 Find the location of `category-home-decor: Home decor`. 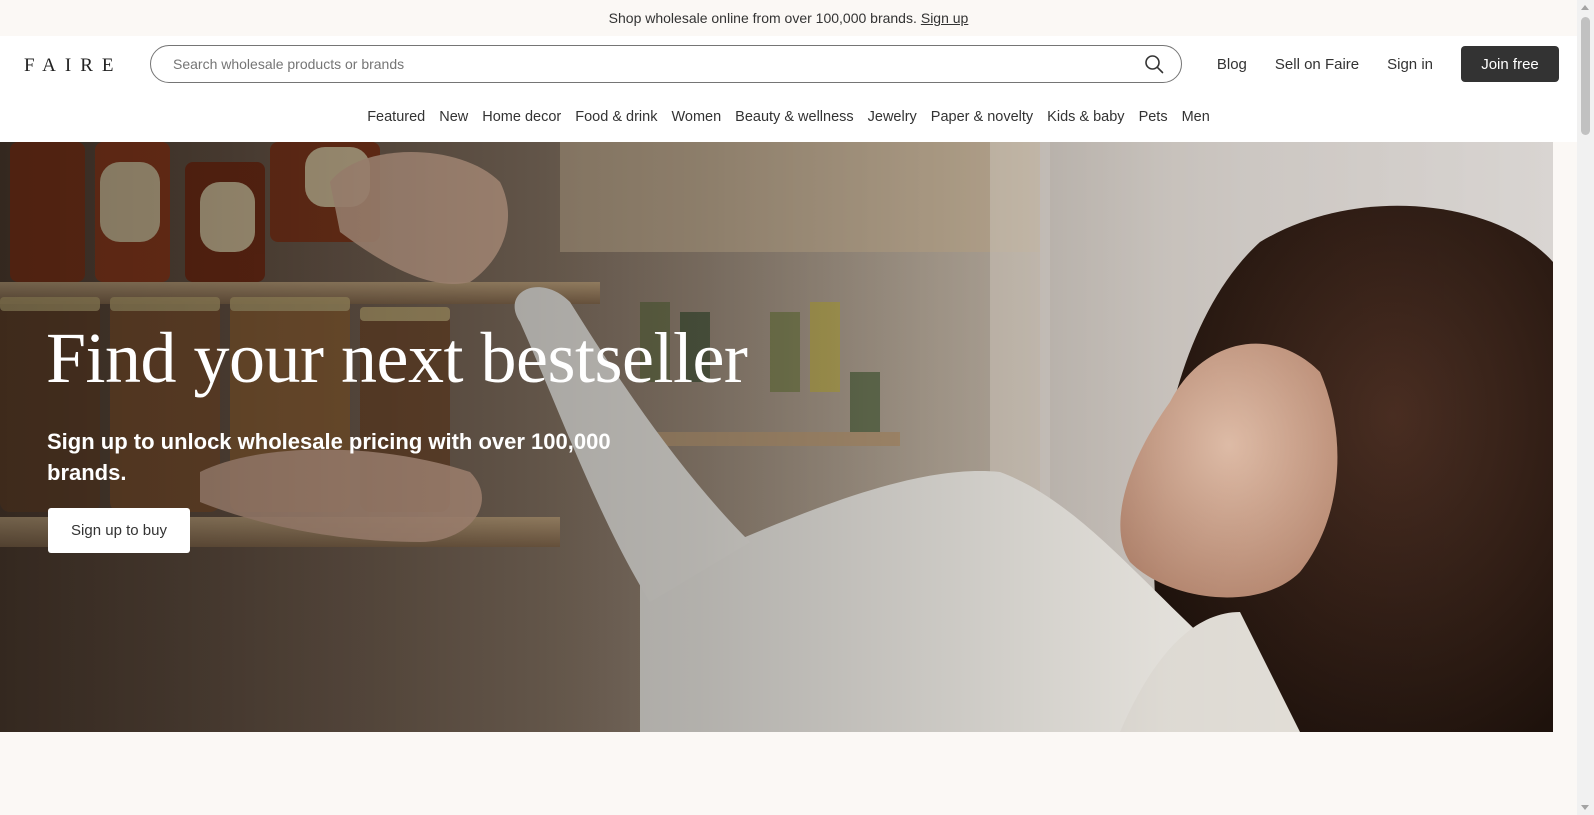

category-home-decor: Home decor is located at coordinates (521, 117).